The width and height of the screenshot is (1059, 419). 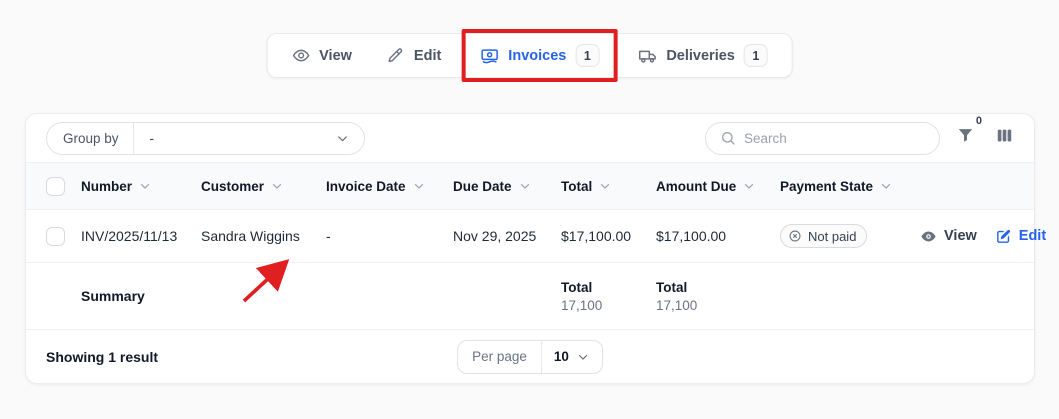 What do you see at coordinates (647, 56) in the screenshot?
I see `truck-icon` at bounding box center [647, 56].